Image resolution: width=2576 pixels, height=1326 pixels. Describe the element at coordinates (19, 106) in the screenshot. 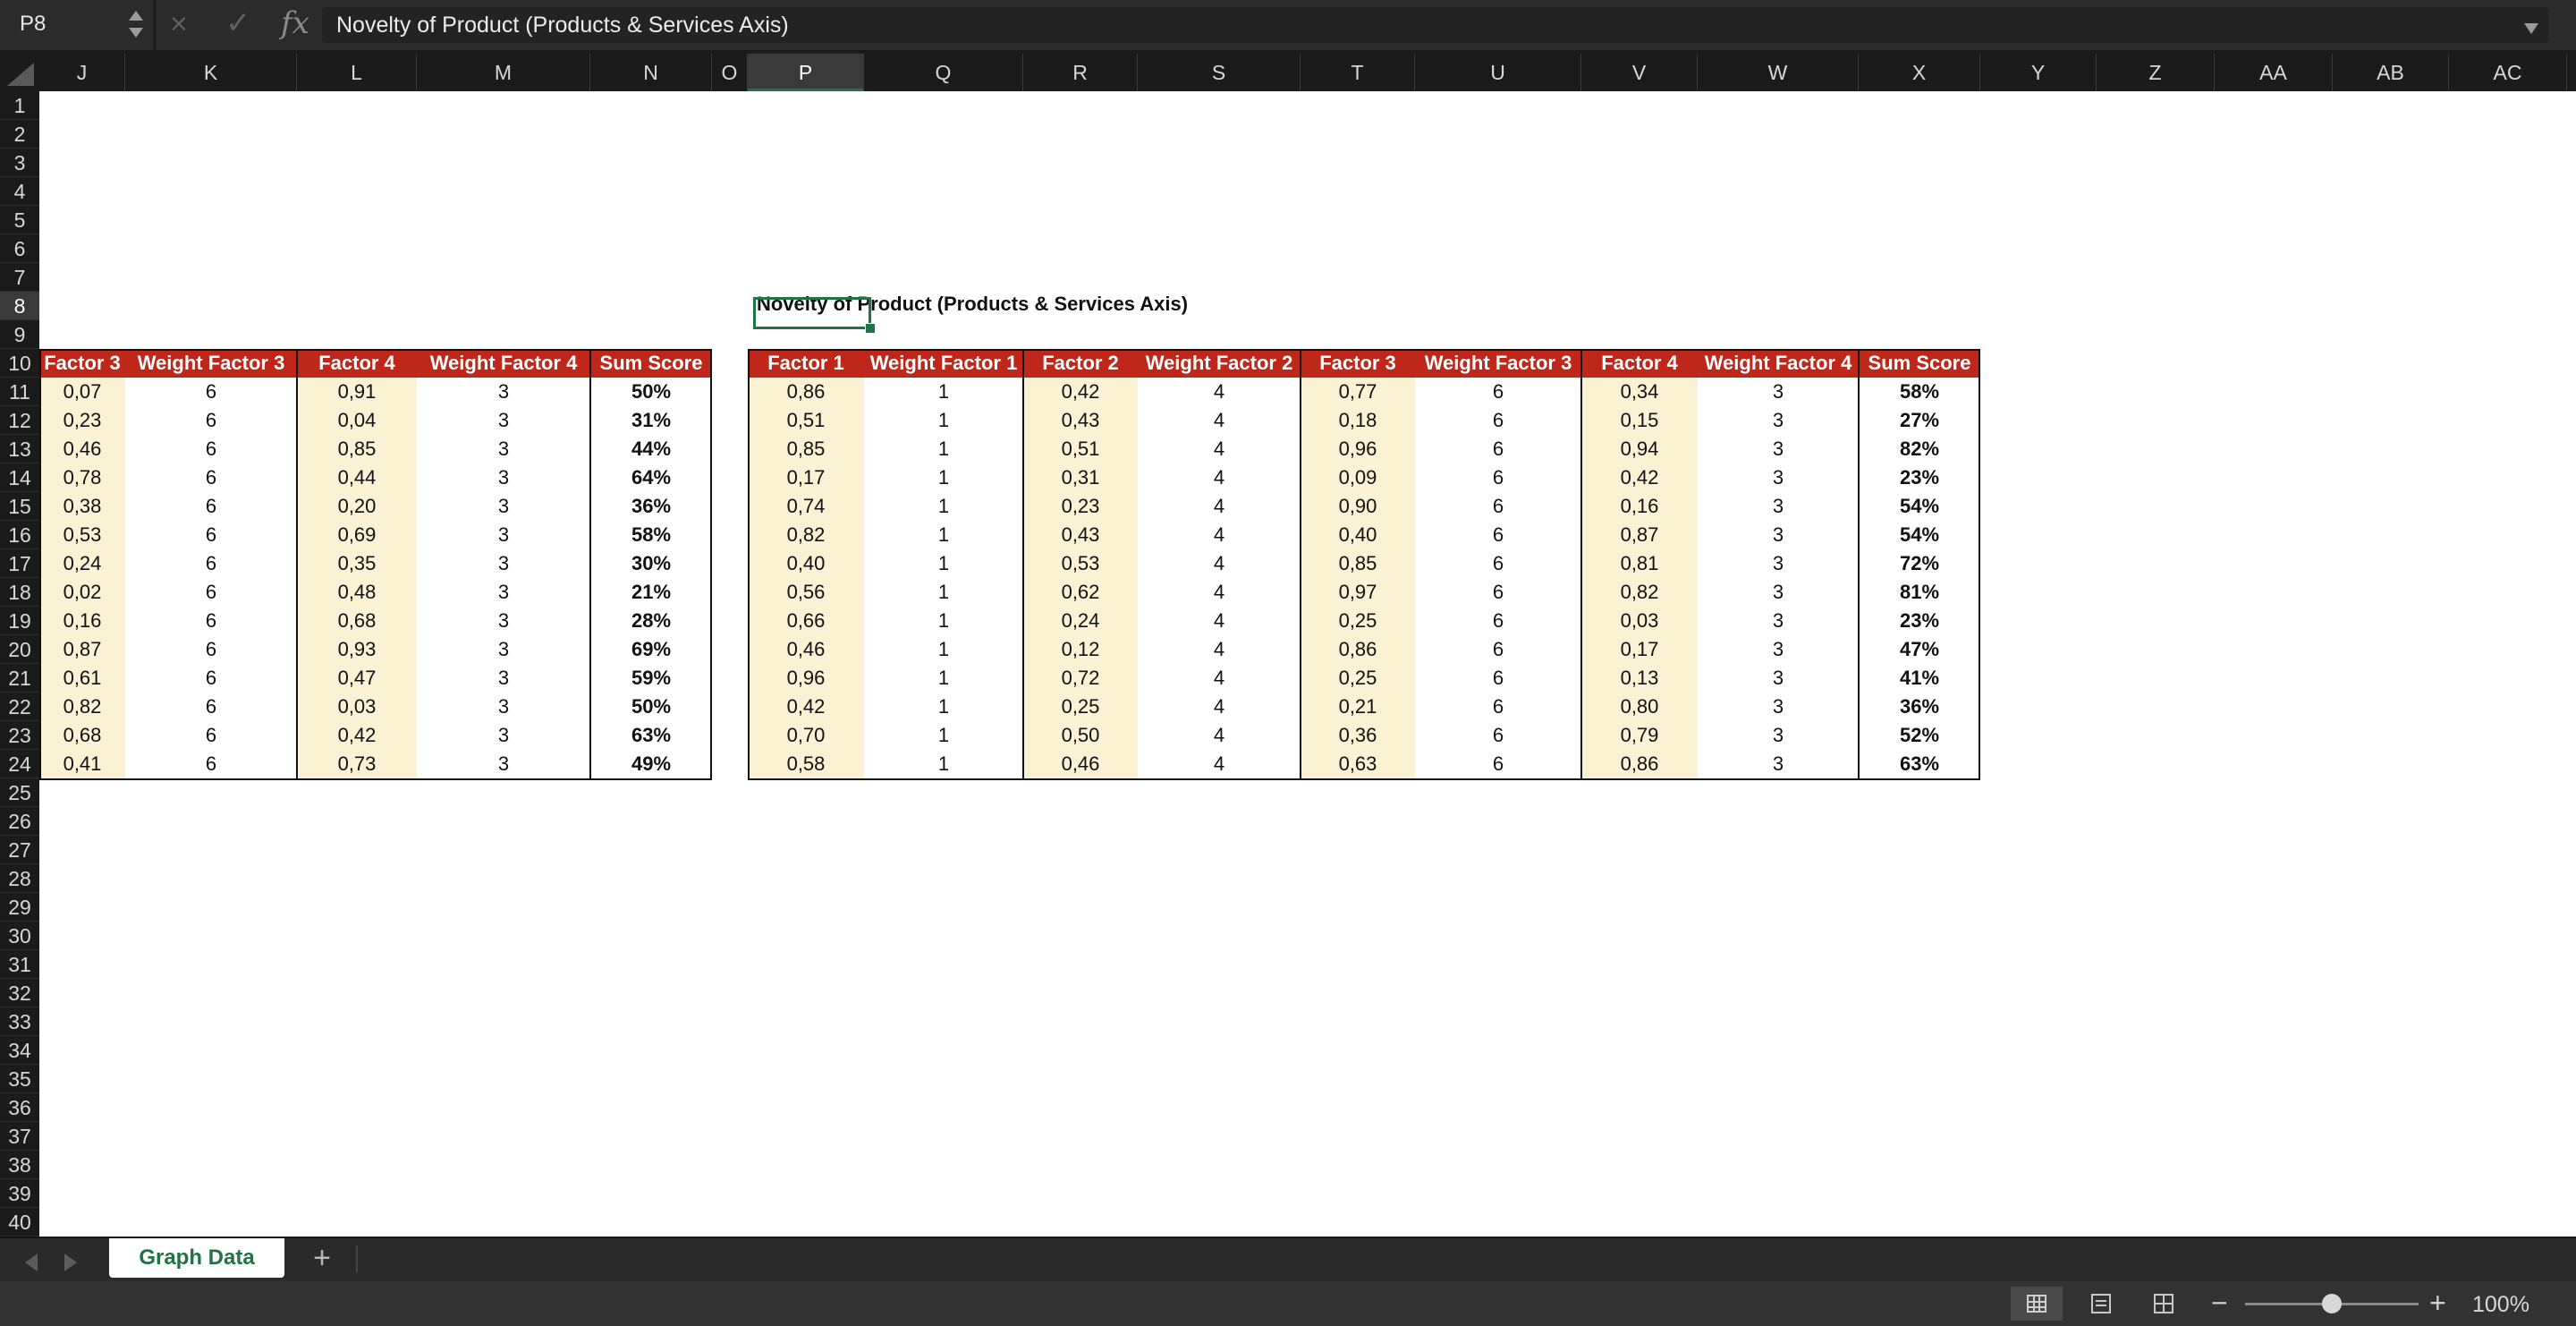

I see `row-header-1: 1` at that location.